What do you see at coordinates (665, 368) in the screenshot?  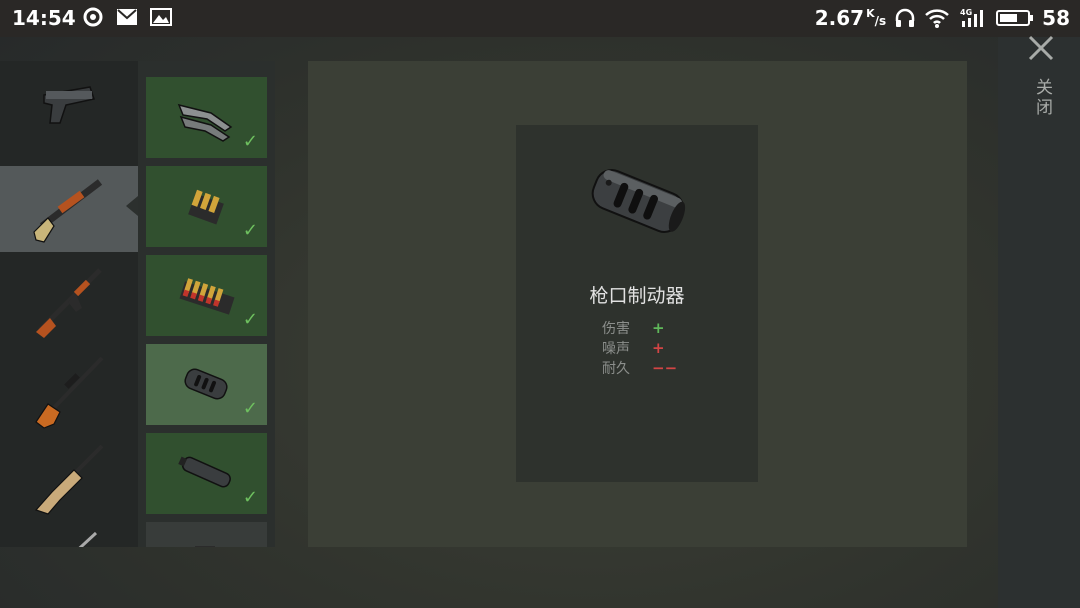 I see `stat-value: −−` at bounding box center [665, 368].